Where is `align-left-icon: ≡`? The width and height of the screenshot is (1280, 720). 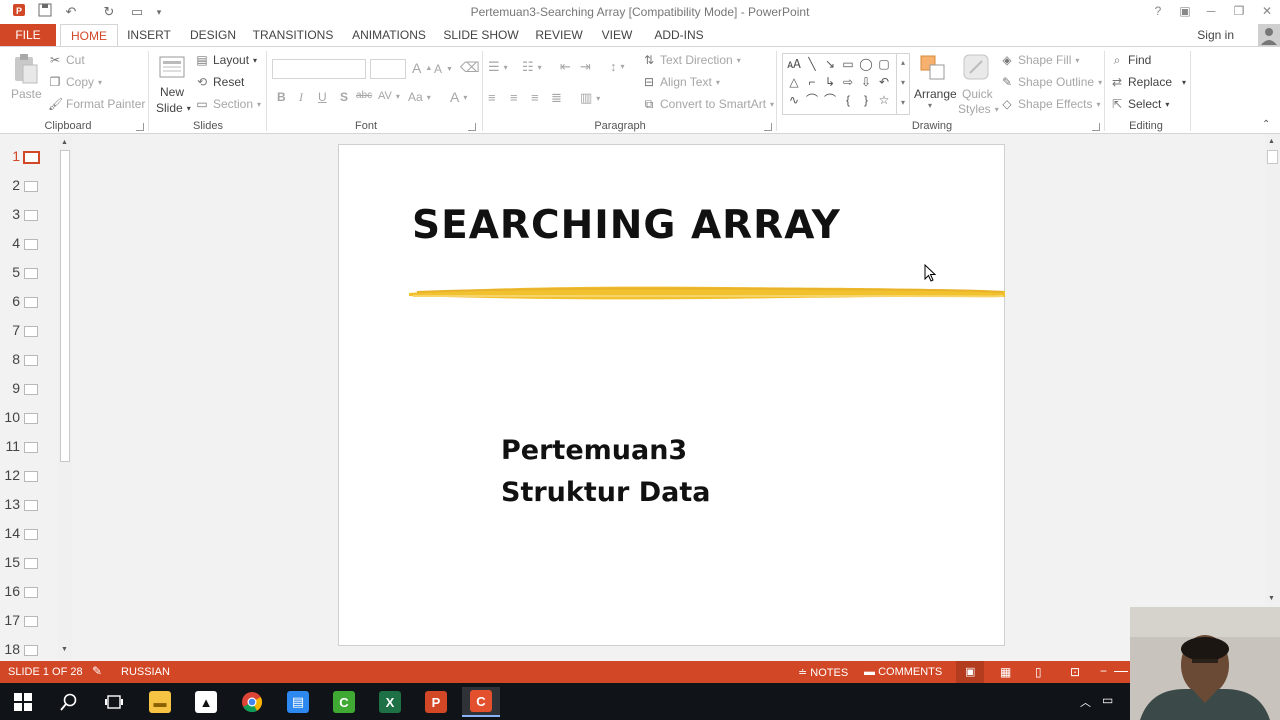 align-left-icon: ≡ is located at coordinates (492, 97).